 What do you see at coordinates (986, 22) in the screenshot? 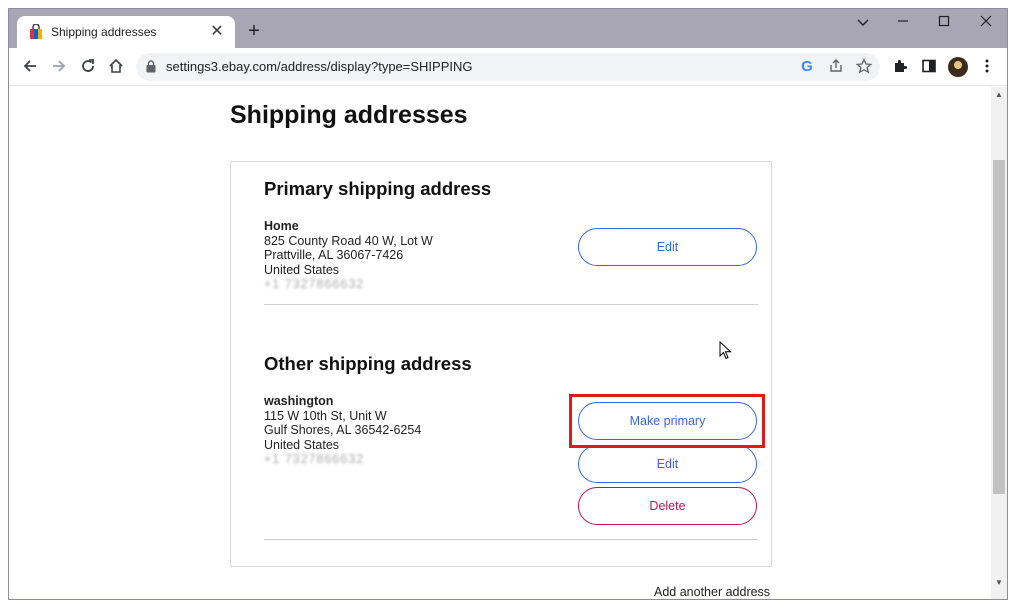
I see `close-window-icon` at bounding box center [986, 22].